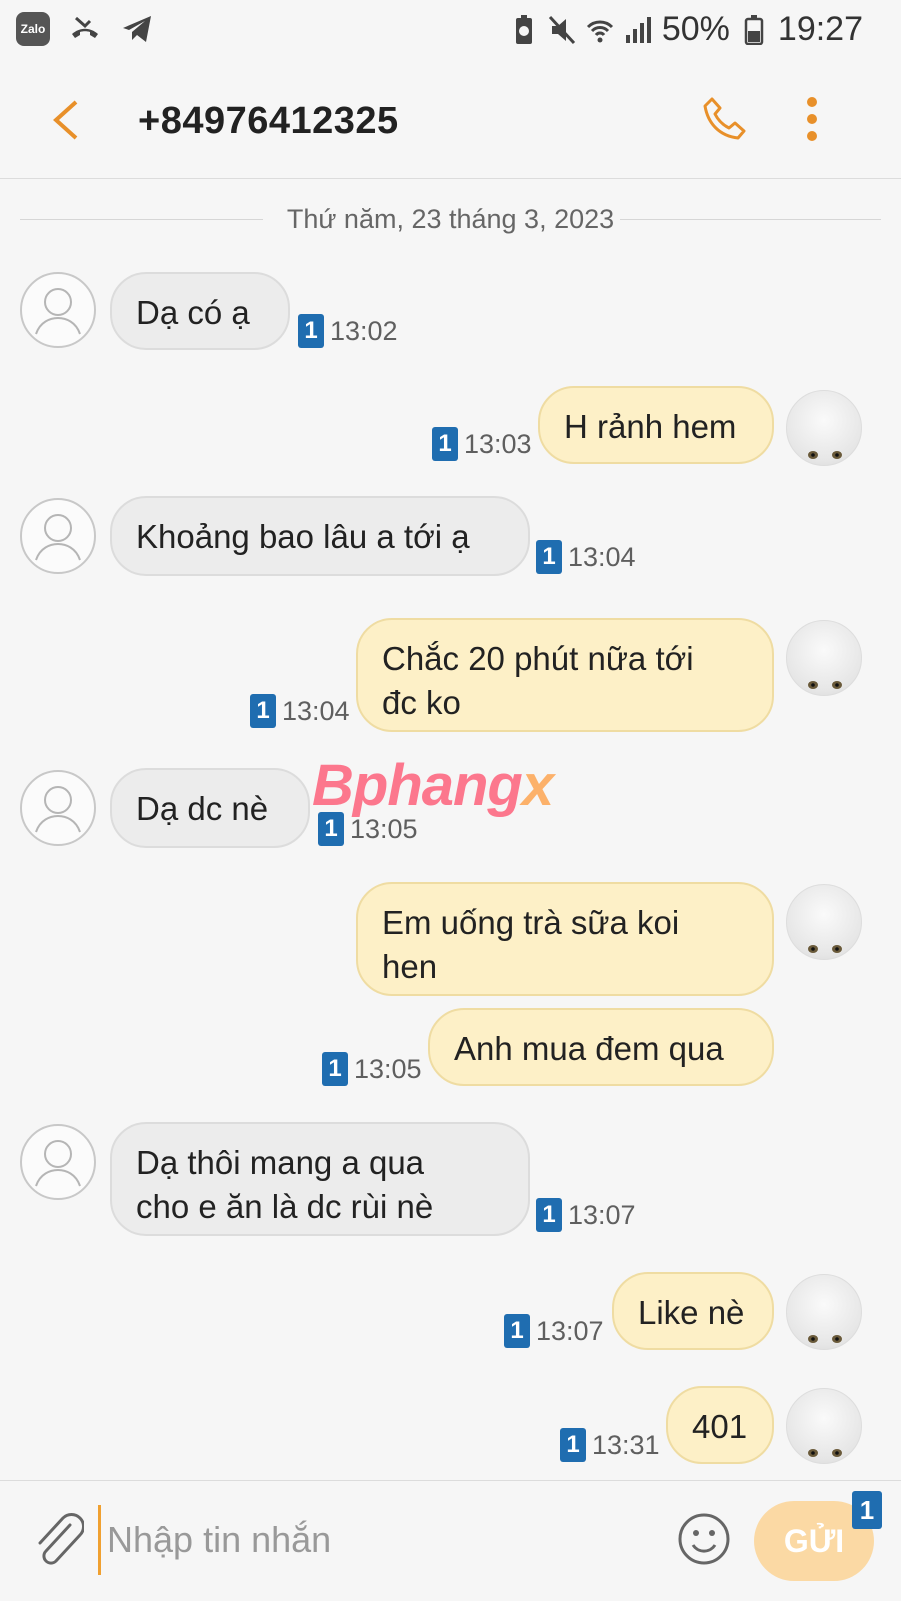 The width and height of the screenshot is (901, 1601). I want to click on outgoing-message-bubble: H rảnh hem, so click(656, 425).